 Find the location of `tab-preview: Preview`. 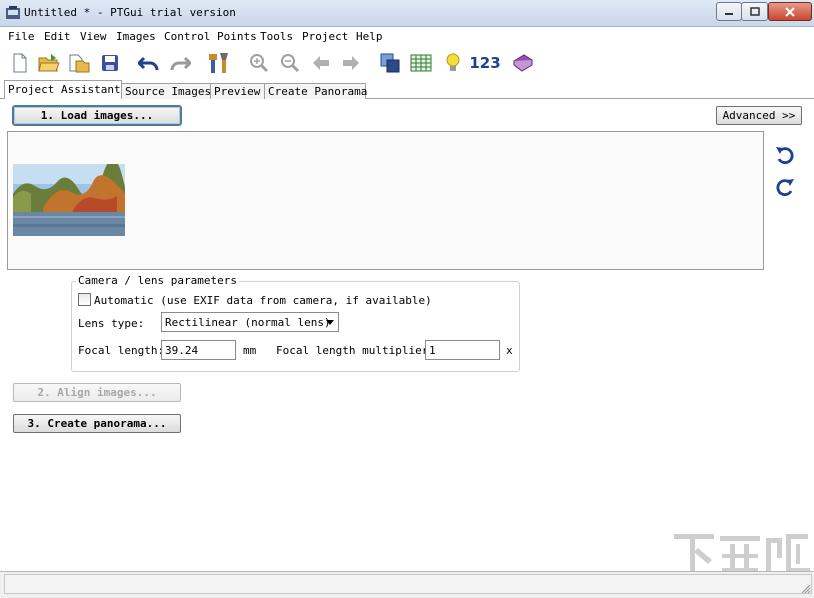

tab-preview: Preview is located at coordinates (239, 91).